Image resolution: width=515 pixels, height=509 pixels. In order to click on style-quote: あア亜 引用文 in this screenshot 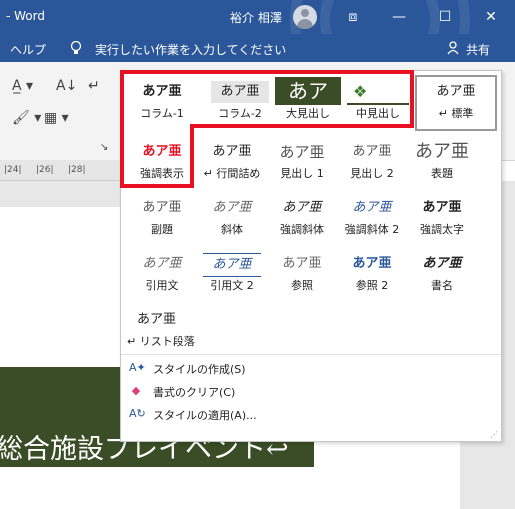, I will do `click(162, 274)`.